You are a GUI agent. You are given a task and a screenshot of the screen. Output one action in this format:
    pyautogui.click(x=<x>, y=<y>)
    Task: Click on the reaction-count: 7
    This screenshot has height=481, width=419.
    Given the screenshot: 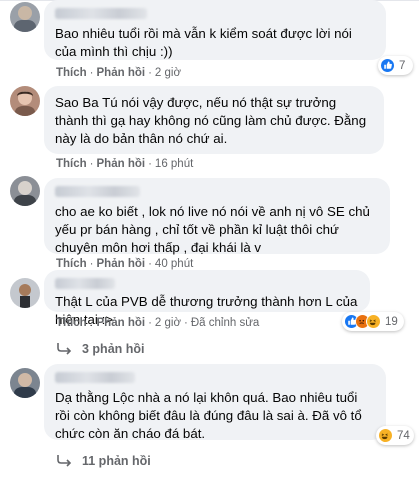 What is the action you would take?
    pyautogui.click(x=402, y=65)
    